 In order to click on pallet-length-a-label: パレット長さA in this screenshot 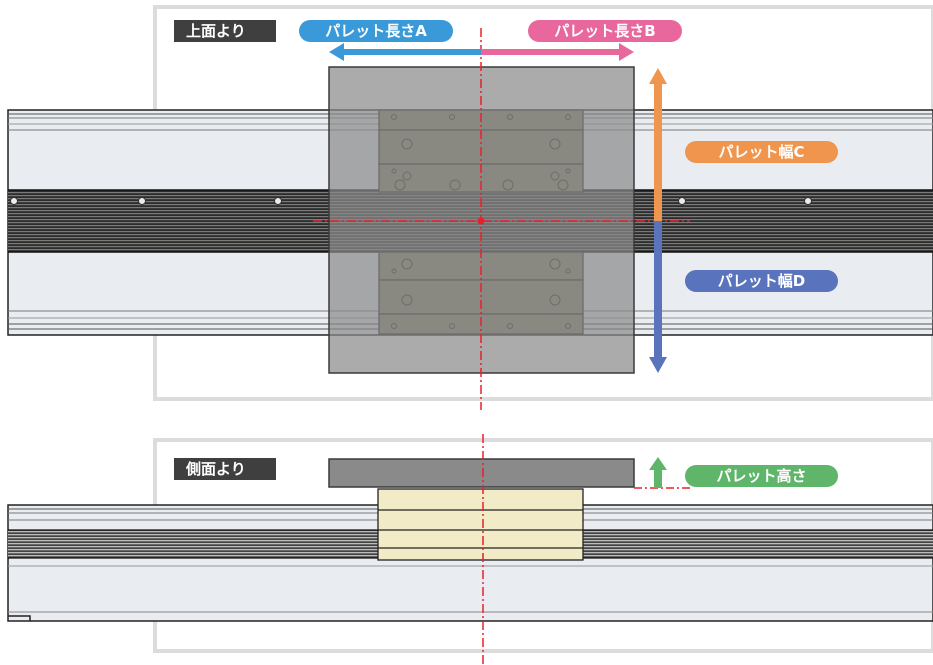, I will do `click(376, 31)`.